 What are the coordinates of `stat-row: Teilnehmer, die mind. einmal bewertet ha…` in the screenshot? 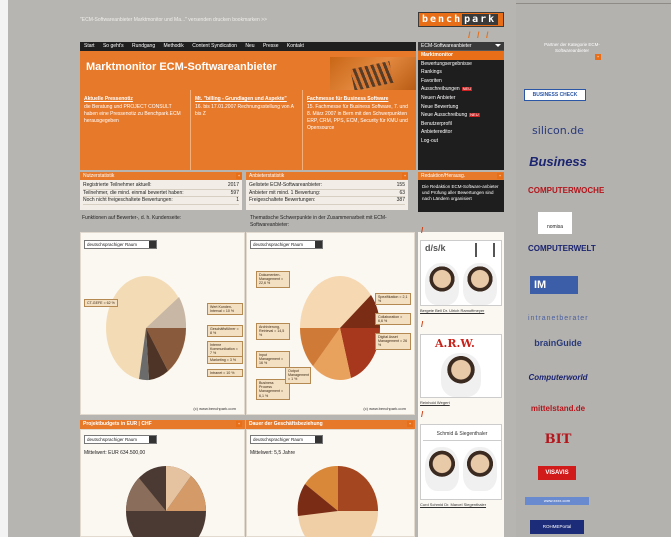 It's located at (161, 193).